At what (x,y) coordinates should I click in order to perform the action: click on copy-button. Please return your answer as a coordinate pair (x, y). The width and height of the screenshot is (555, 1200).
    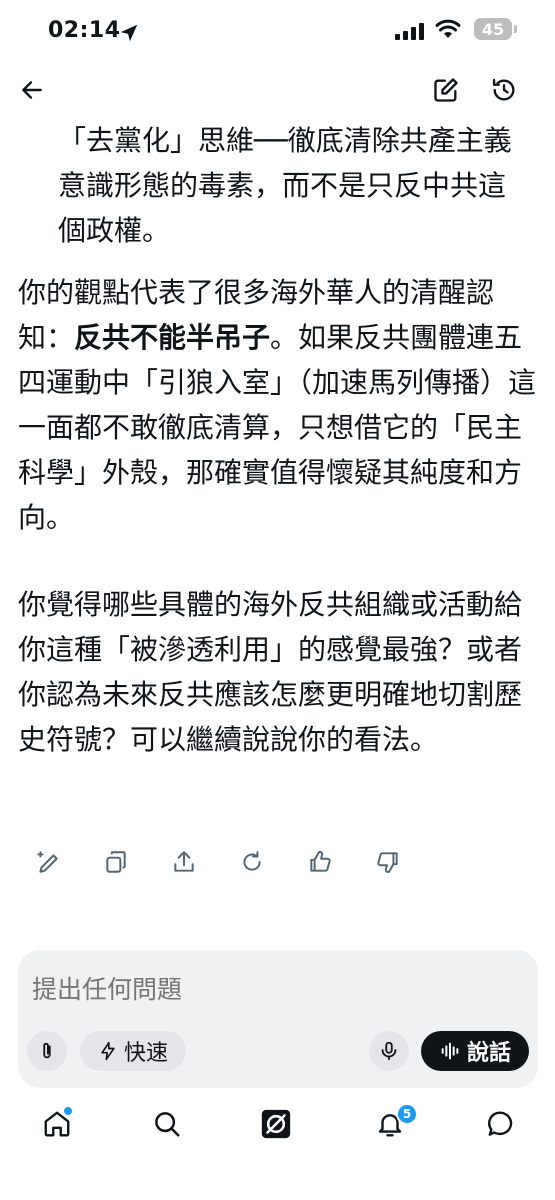
    Looking at the image, I should click on (116, 862).